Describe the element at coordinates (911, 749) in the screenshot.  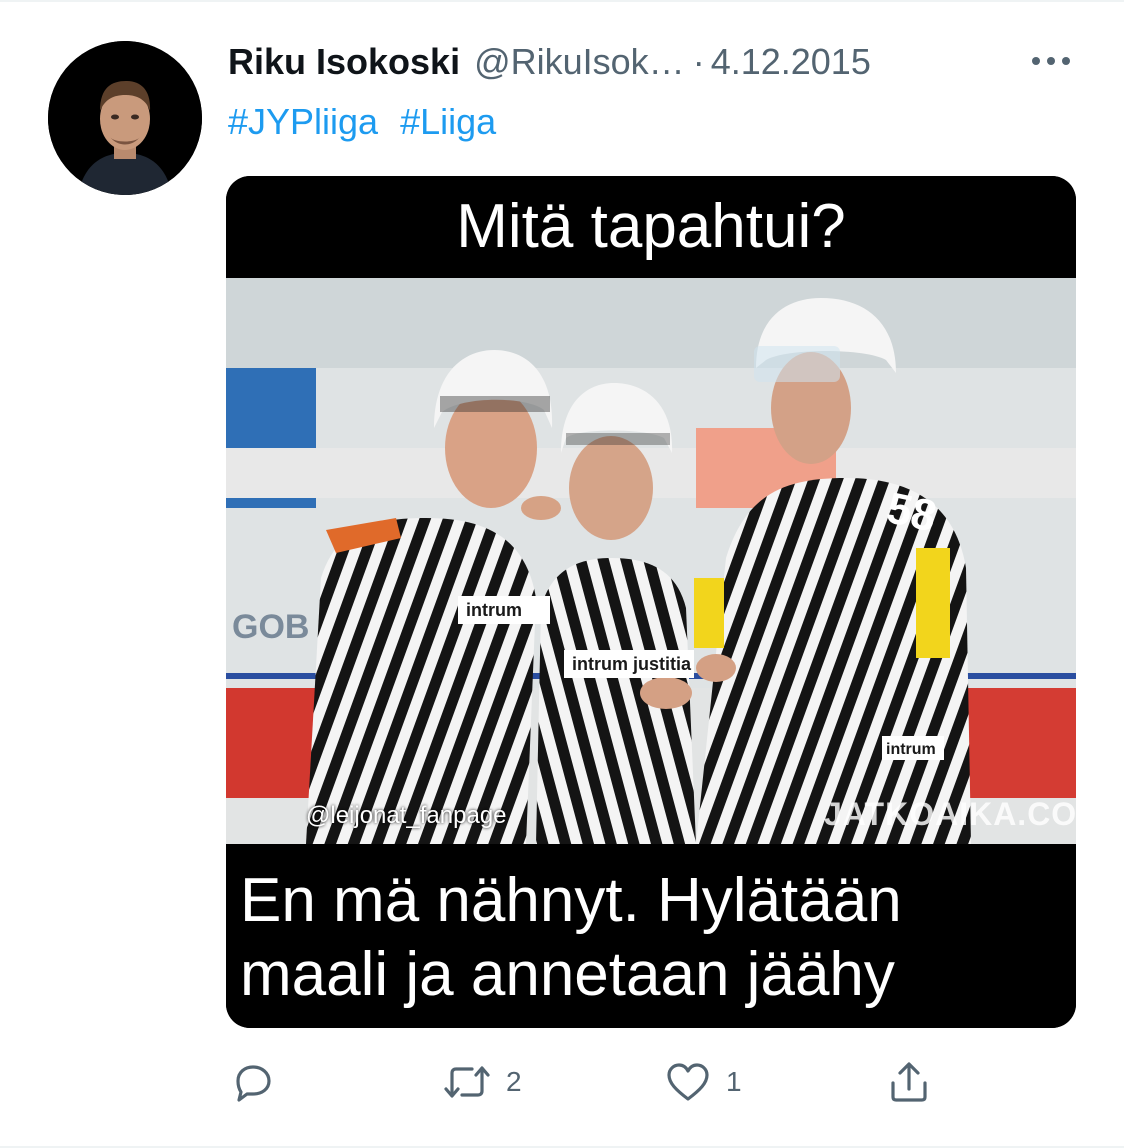
I see `sleeve-text-right: intrum` at that location.